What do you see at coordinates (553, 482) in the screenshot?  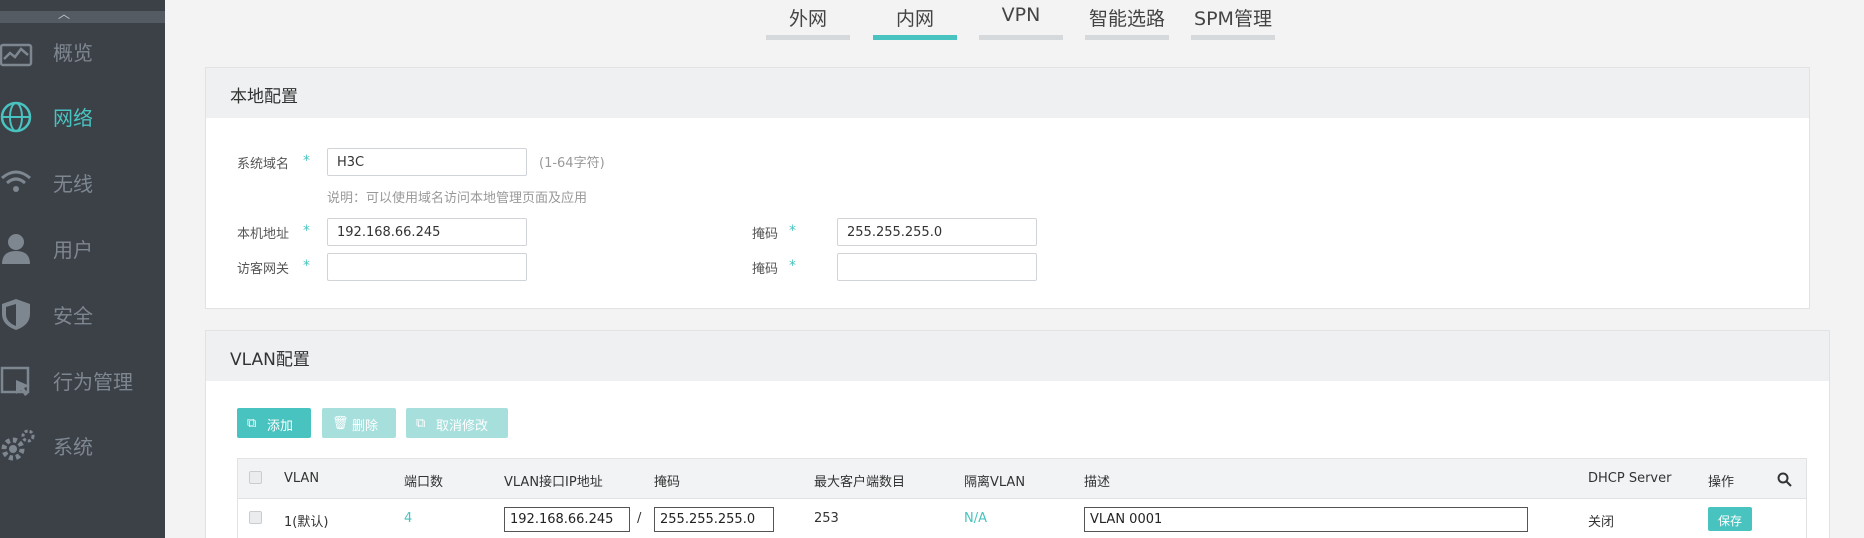 I see `col-ip: VLAN接口IP地址` at bounding box center [553, 482].